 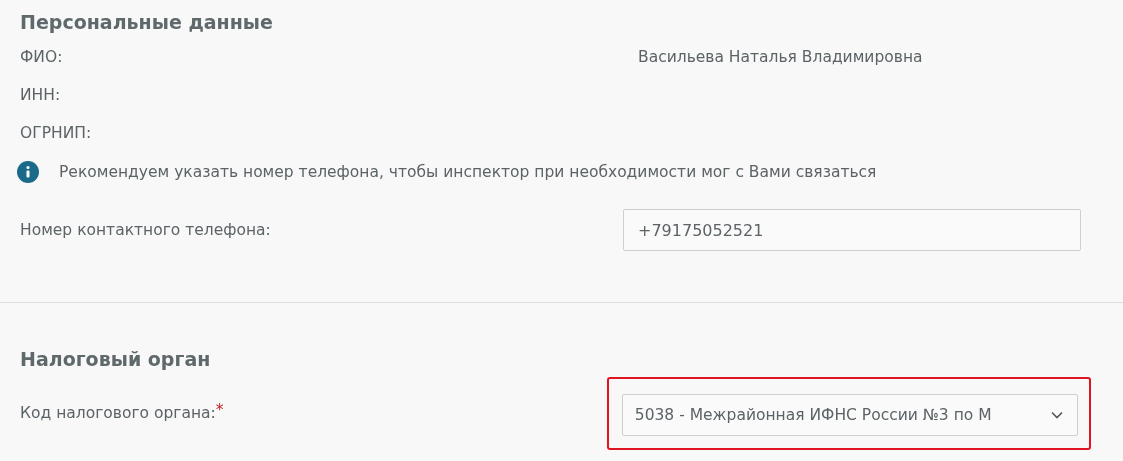 I want to click on tax-office-select: 5038 - Межрайонная ИФНС России №3 по М, so click(x=849, y=414).